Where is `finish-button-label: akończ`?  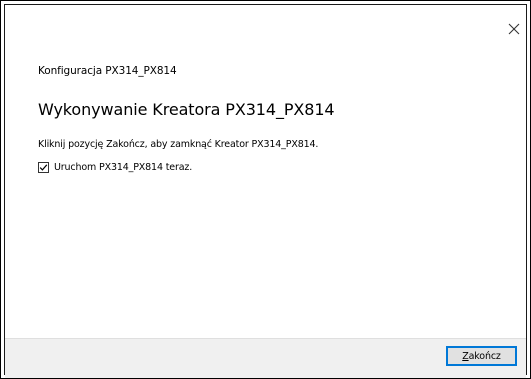
finish-button-label: akończ is located at coordinates (484, 356).